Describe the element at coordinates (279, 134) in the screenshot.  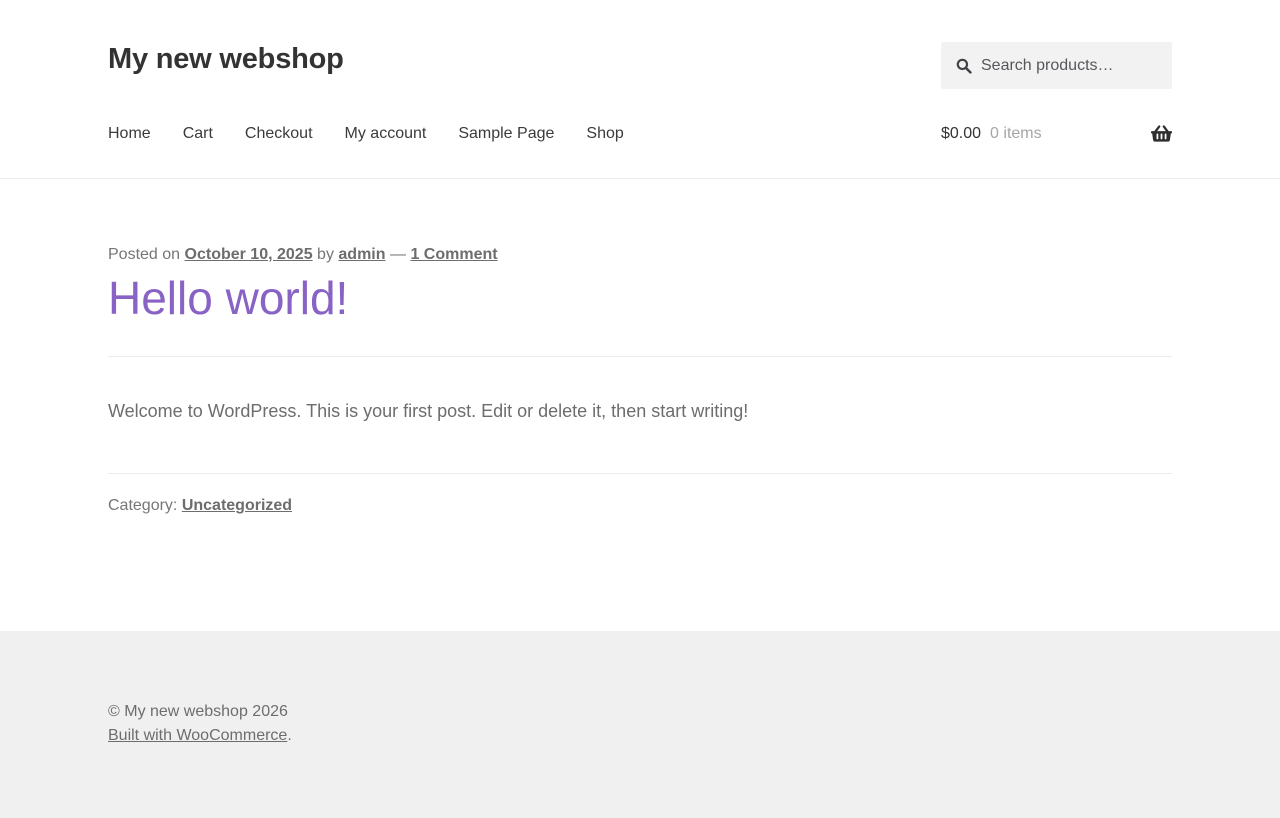
I see `nav-item-checkout: Checkout` at that location.